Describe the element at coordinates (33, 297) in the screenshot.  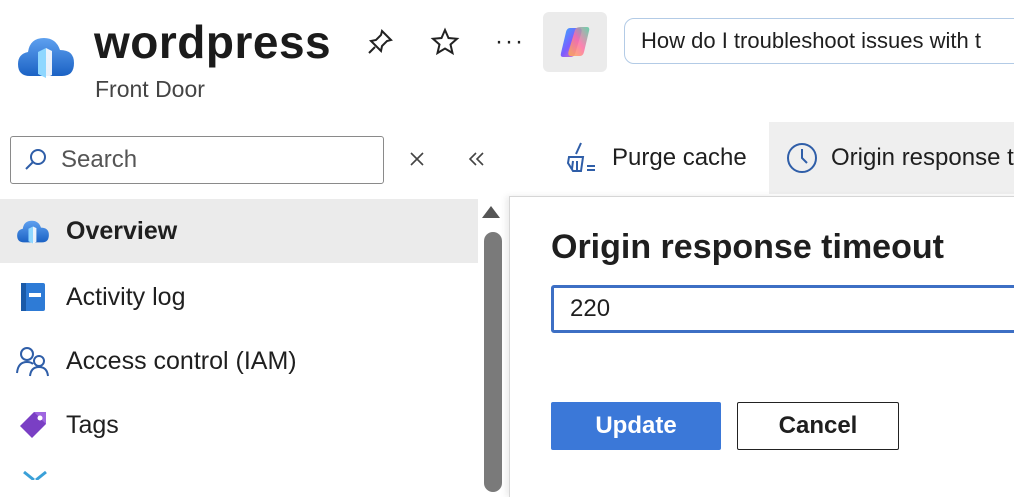
I see `activity-log-icon` at that location.